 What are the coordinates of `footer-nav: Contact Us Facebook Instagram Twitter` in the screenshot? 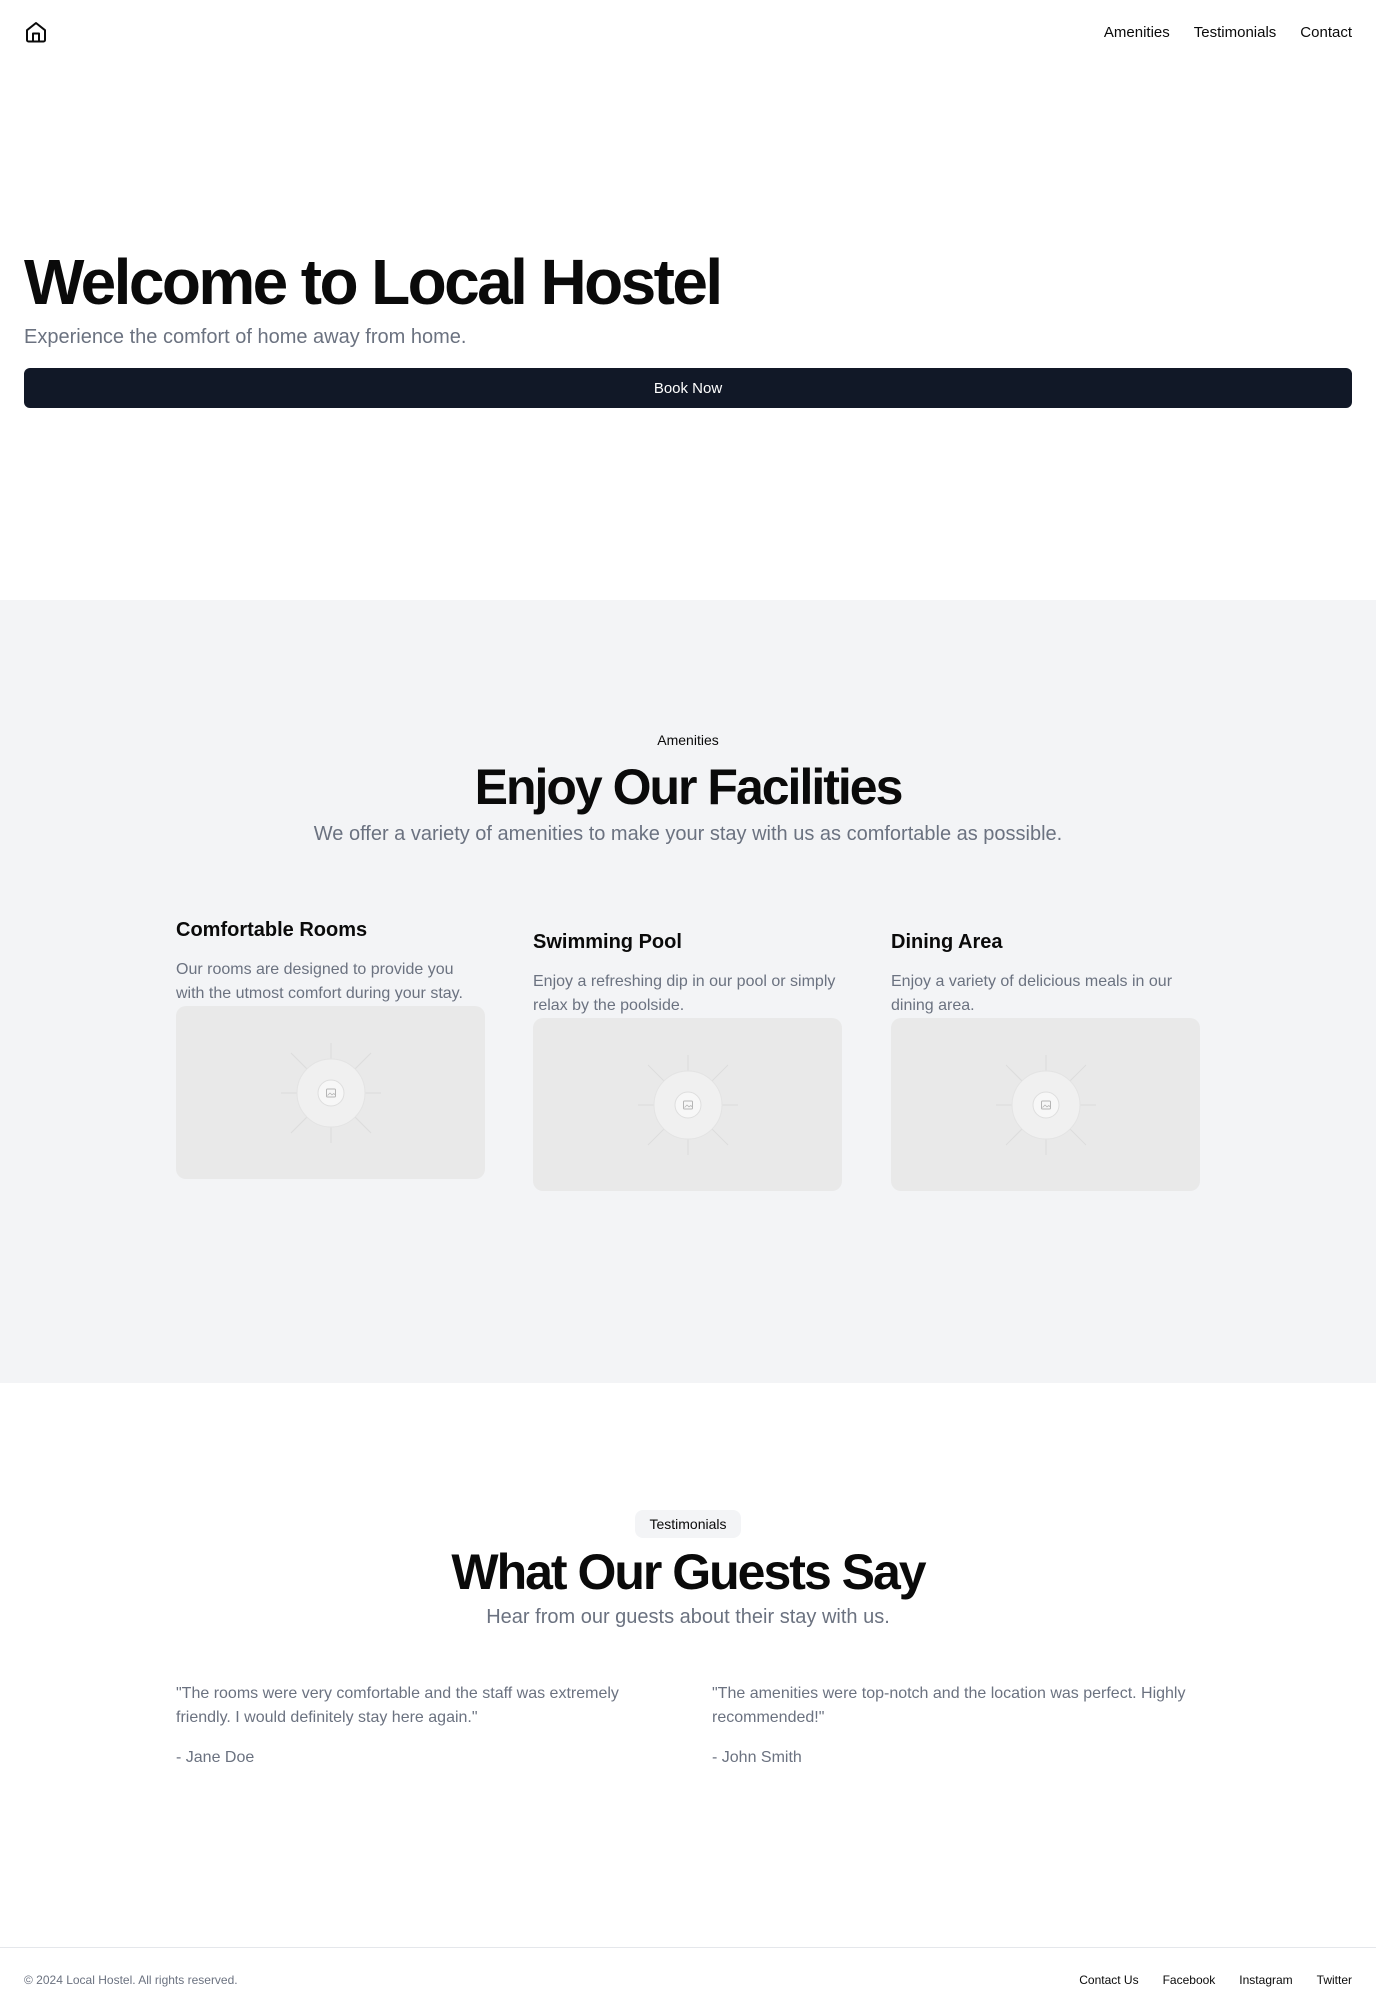 It's located at (1215, 1980).